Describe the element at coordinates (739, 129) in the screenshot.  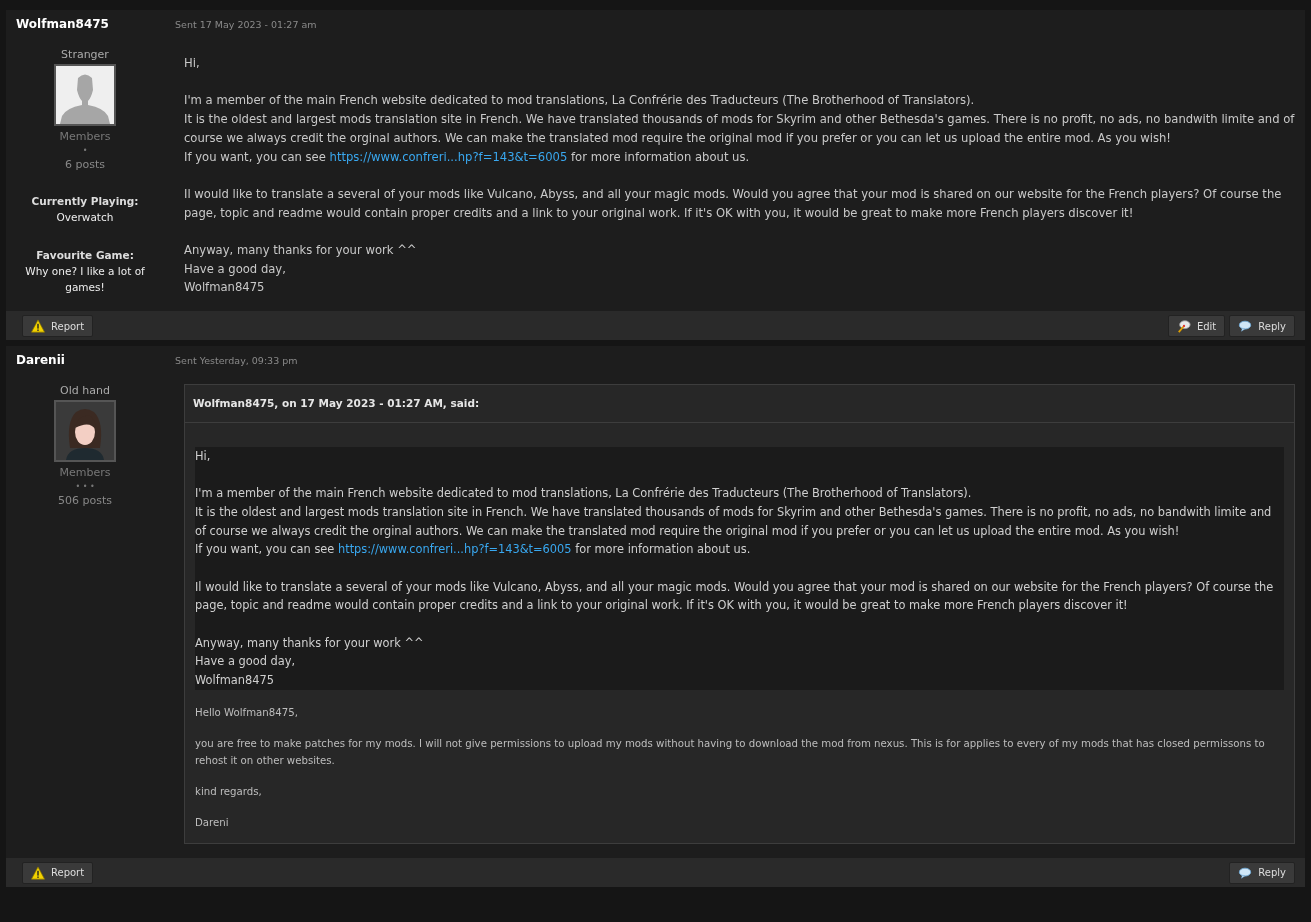
I see `post-text: It is the oldest and largest mods translation site in French. We have translated thousands of mods for Skyrim and other Bethesda's games. There is no profit, no ads, no bandwith limite and of course we always credit the orginal authors. We can make the translated mod require the original mod if you prefer or you can let us upload the entire mod. As you wish!` at that location.